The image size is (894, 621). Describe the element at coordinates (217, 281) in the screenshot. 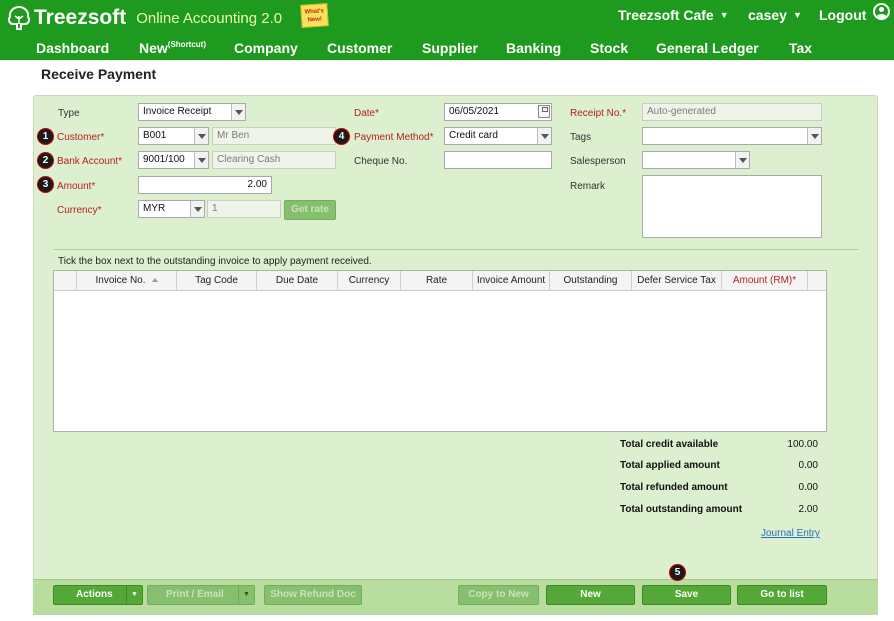

I see `column-tag-code: Tag Code` at that location.